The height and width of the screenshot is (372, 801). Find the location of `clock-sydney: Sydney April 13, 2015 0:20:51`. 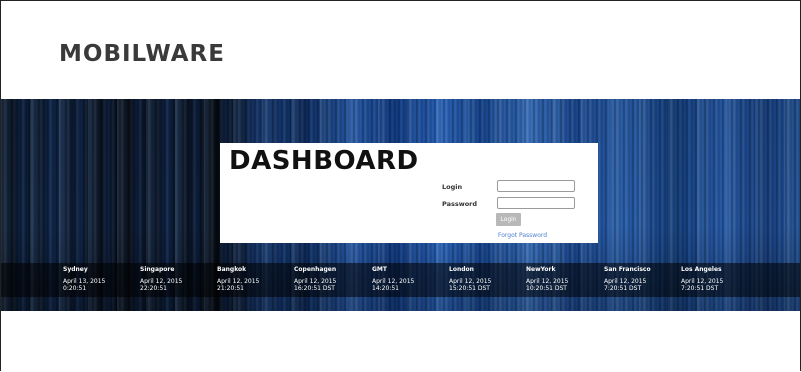

clock-sydney: Sydney April 13, 2015 0:20:51 is located at coordinates (84, 279).